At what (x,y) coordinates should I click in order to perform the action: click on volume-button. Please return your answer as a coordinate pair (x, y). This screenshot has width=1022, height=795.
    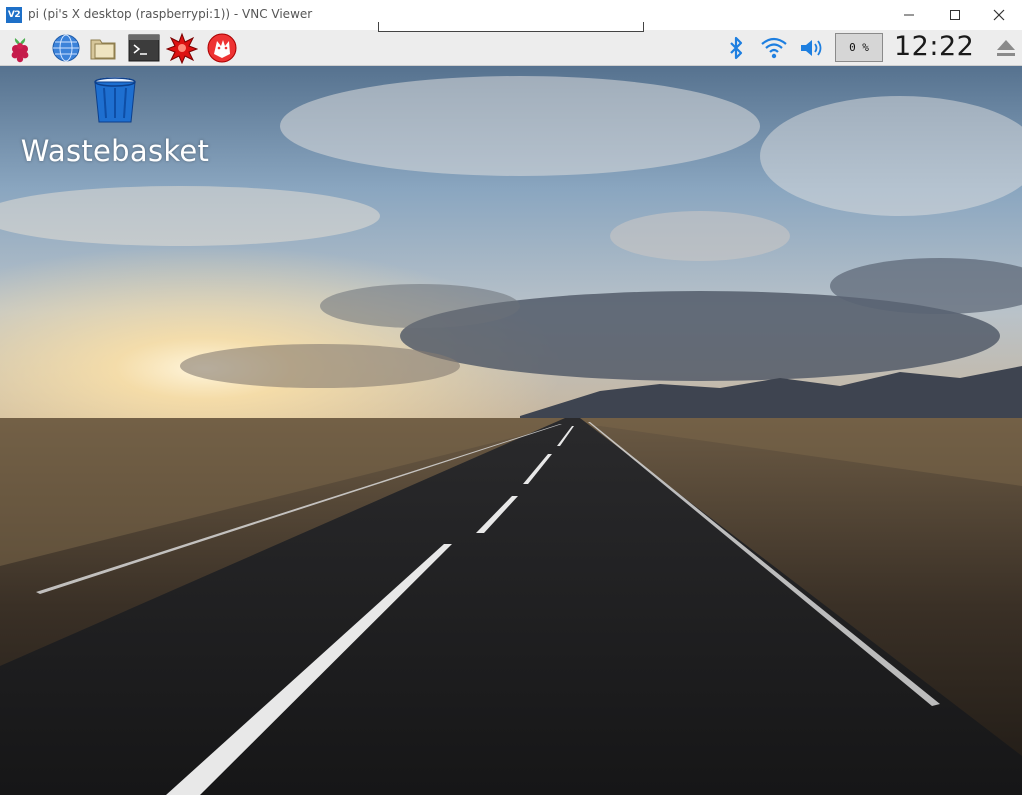
    Looking at the image, I should click on (812, 48).